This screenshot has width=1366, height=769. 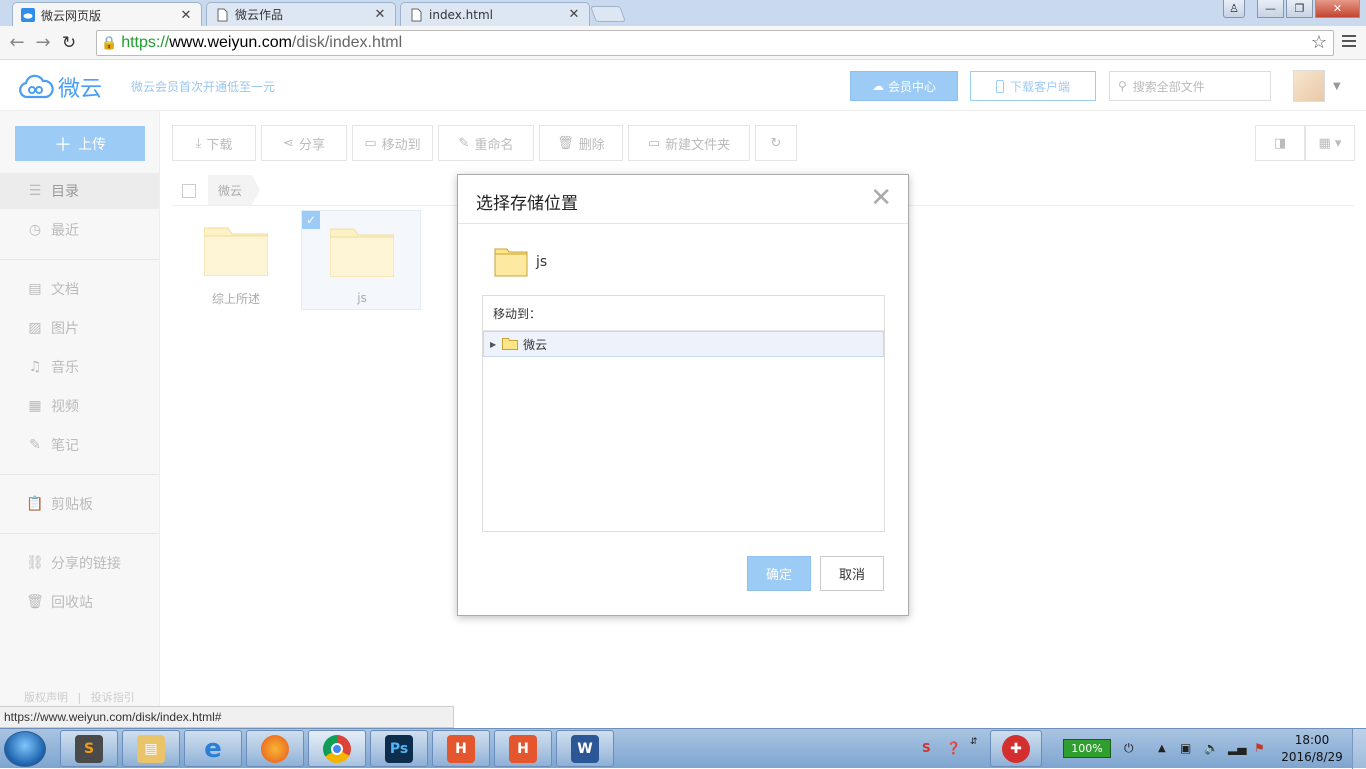 I want to click on tab-label: index.html, so click(x=461, y=14).